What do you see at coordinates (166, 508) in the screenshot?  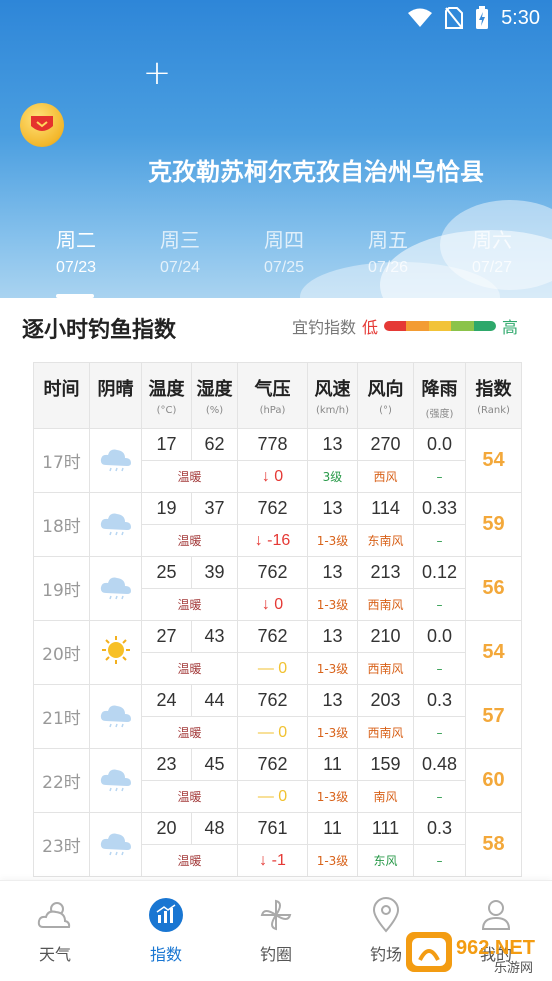 I see `temperature-cell: 19` at bounding box center [166, 508].